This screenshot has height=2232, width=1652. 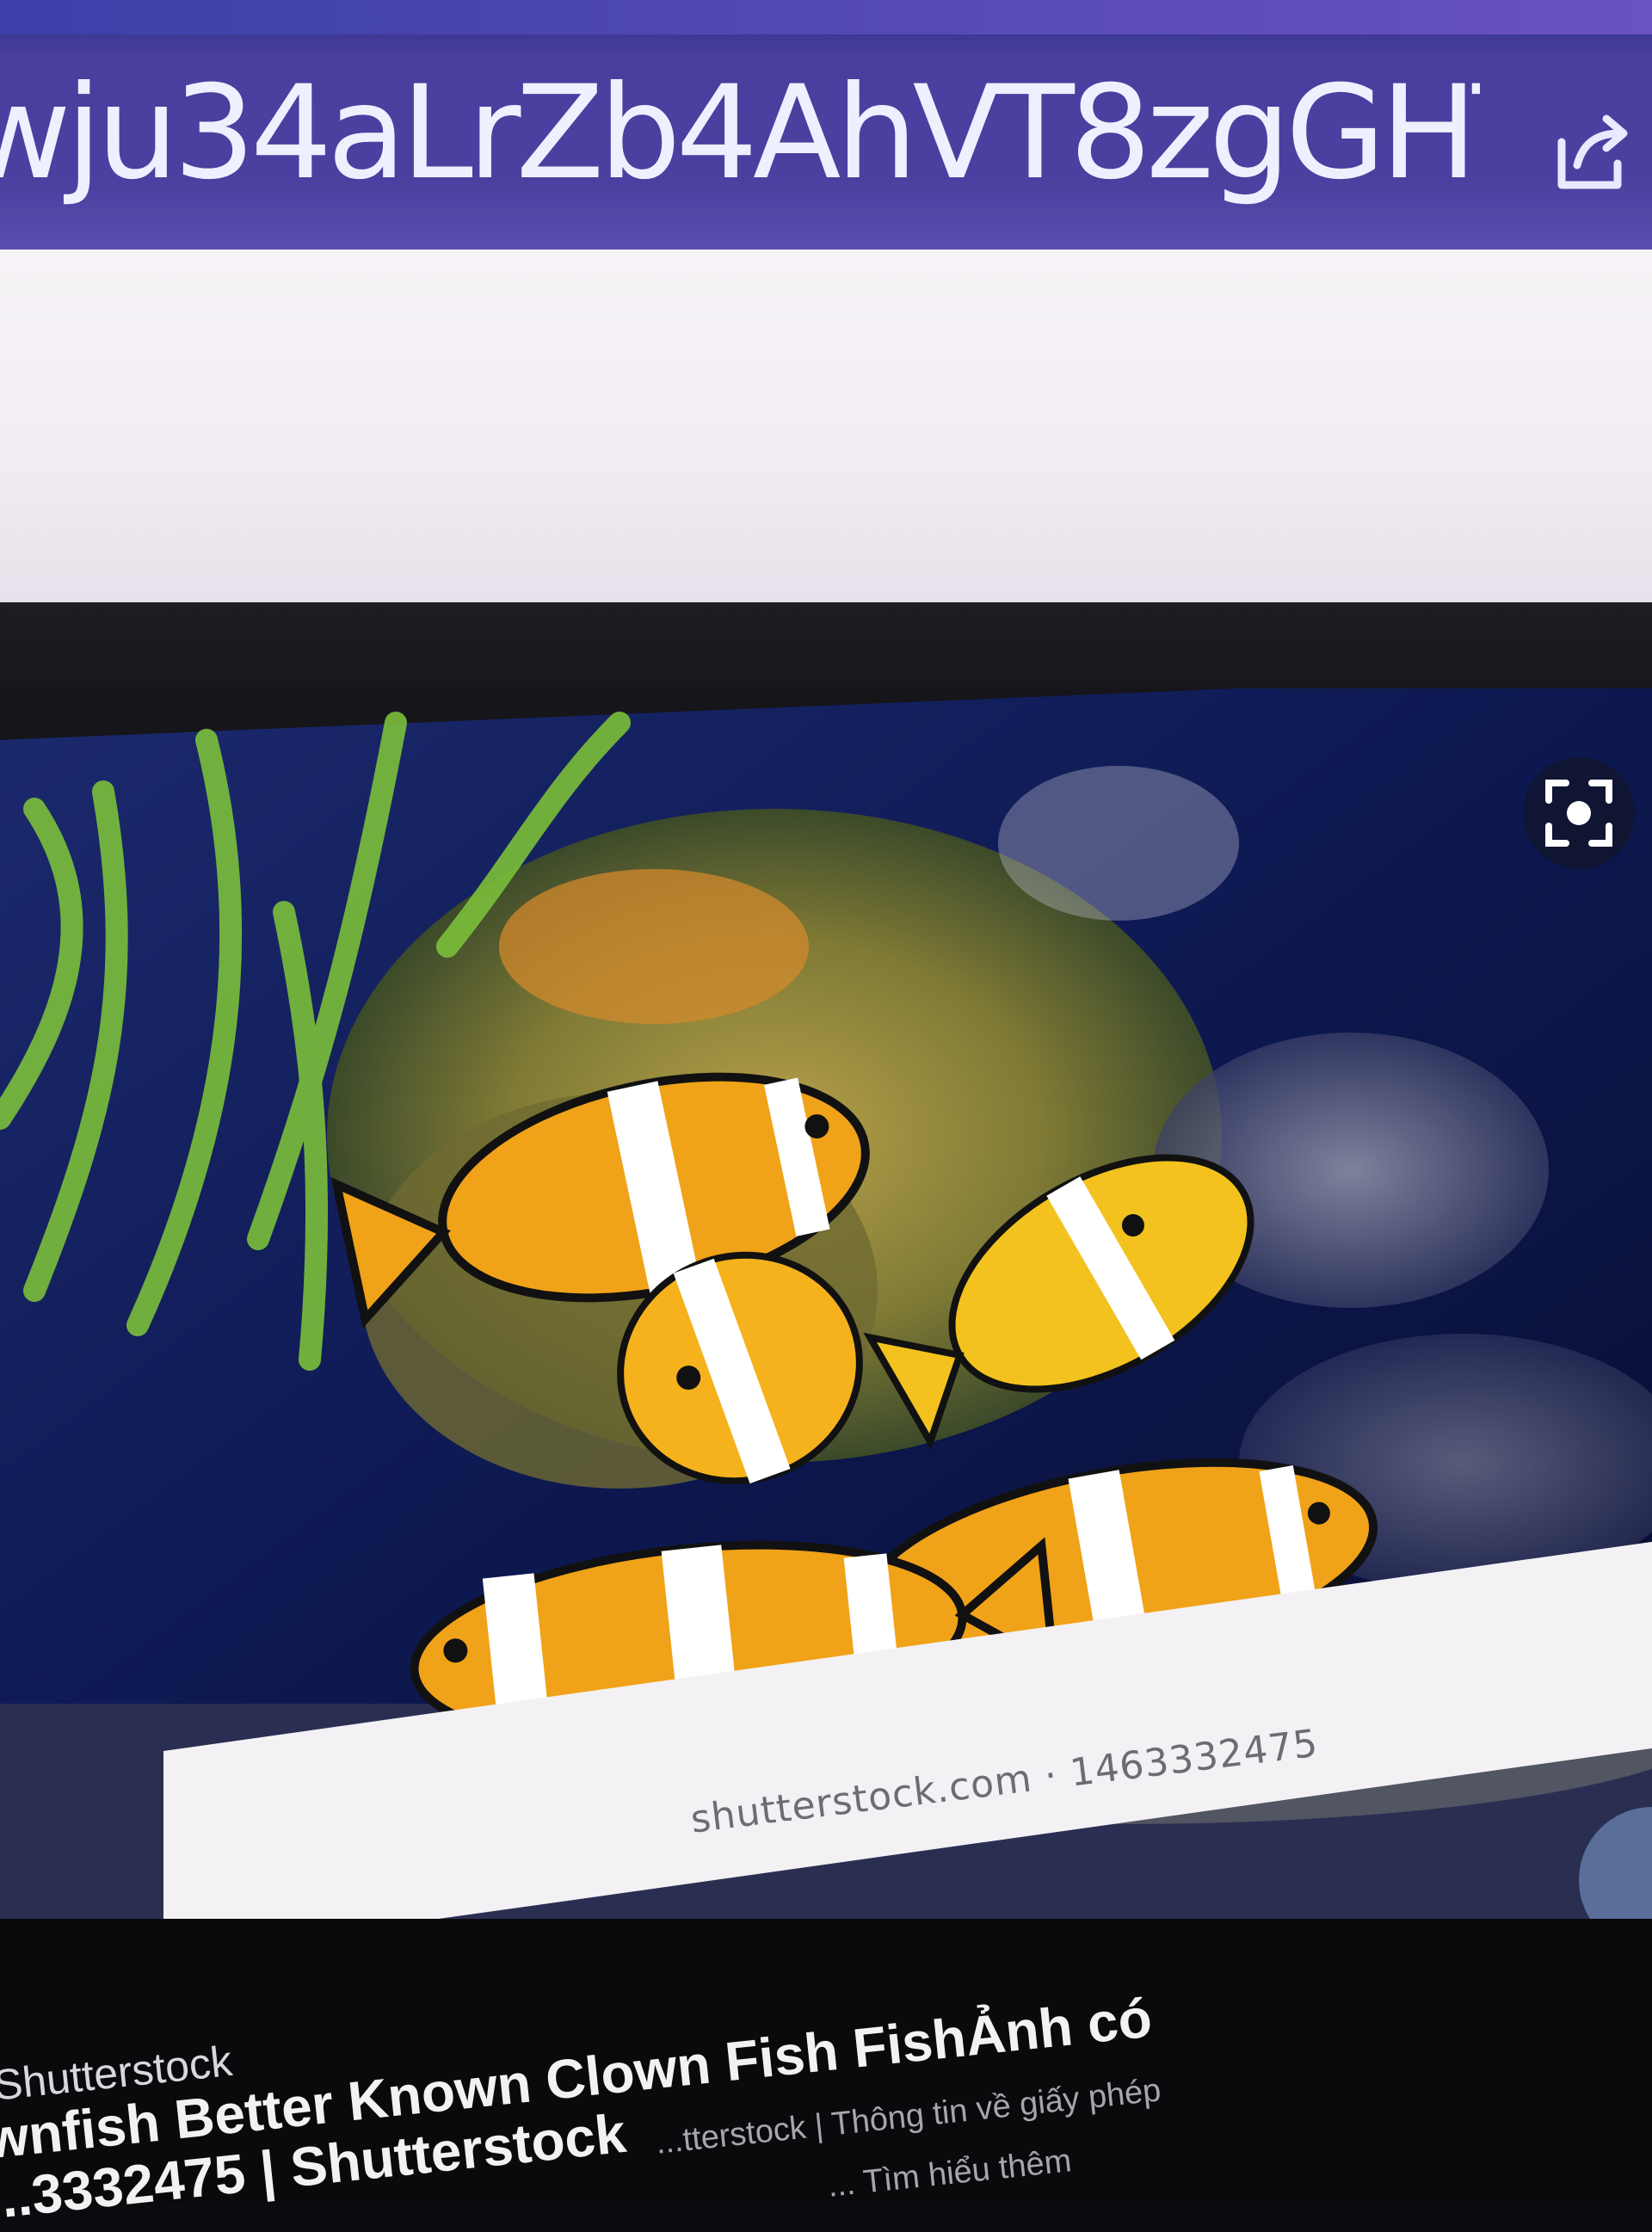 I want to click on address-bar-top-band, so click(x=826, y=17).